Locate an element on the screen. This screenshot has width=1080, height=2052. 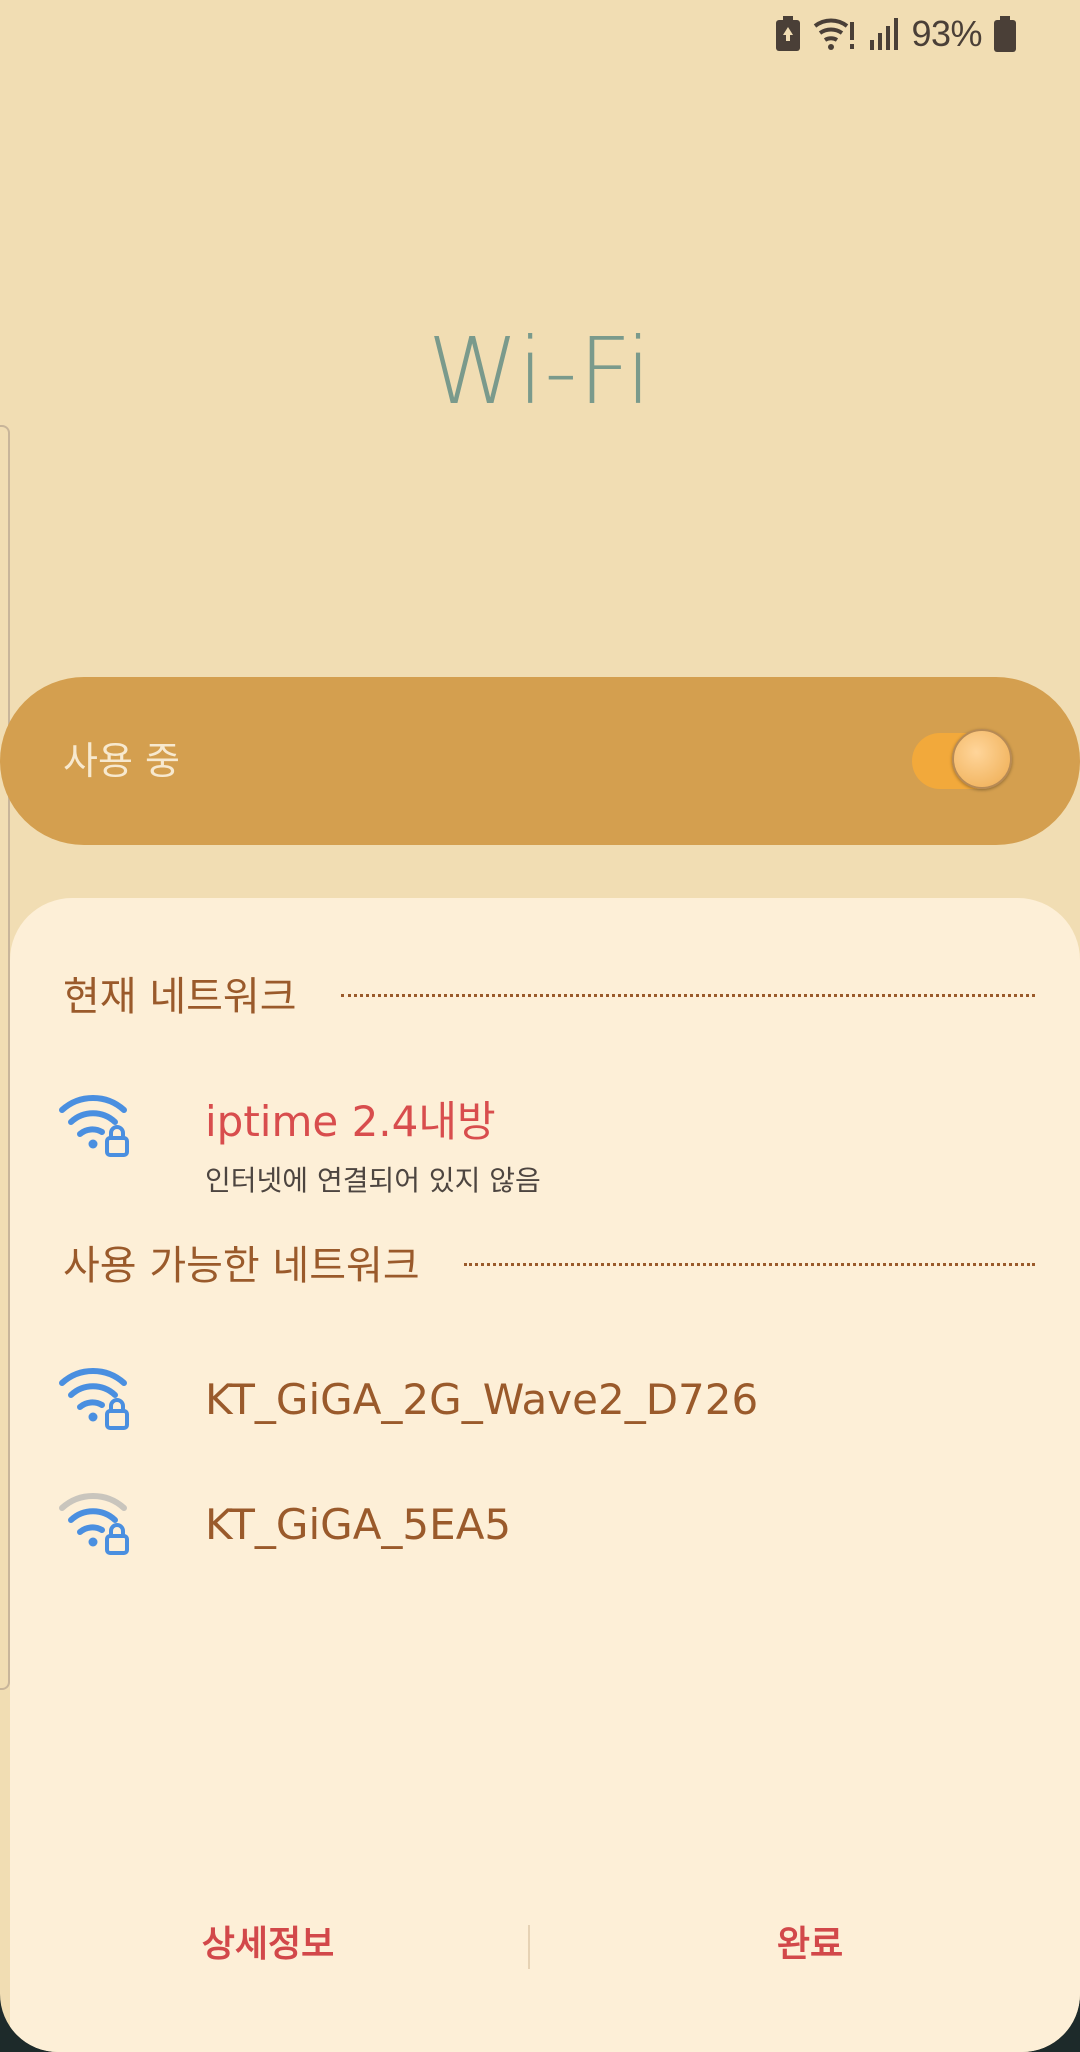
battery-saver-icon is located at coordinates (788, 34).